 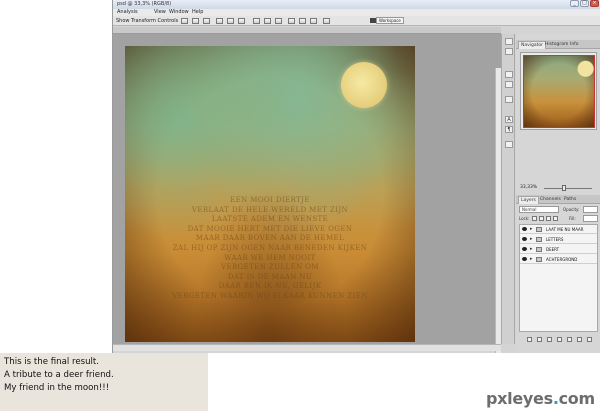 I want to click on lock-transparency-icon, so click(x=534, y=218).